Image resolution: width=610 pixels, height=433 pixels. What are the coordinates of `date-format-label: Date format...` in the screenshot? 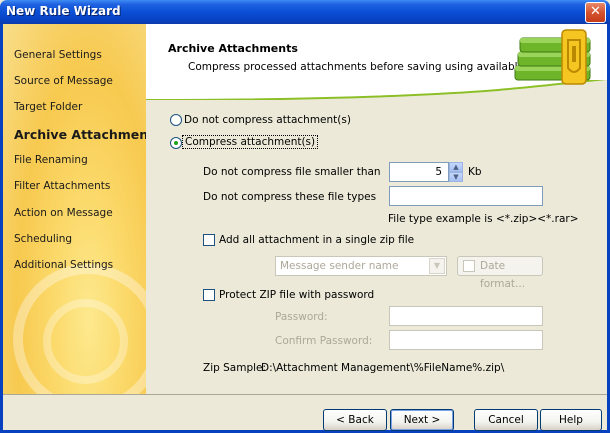 It's located at (503, 275).